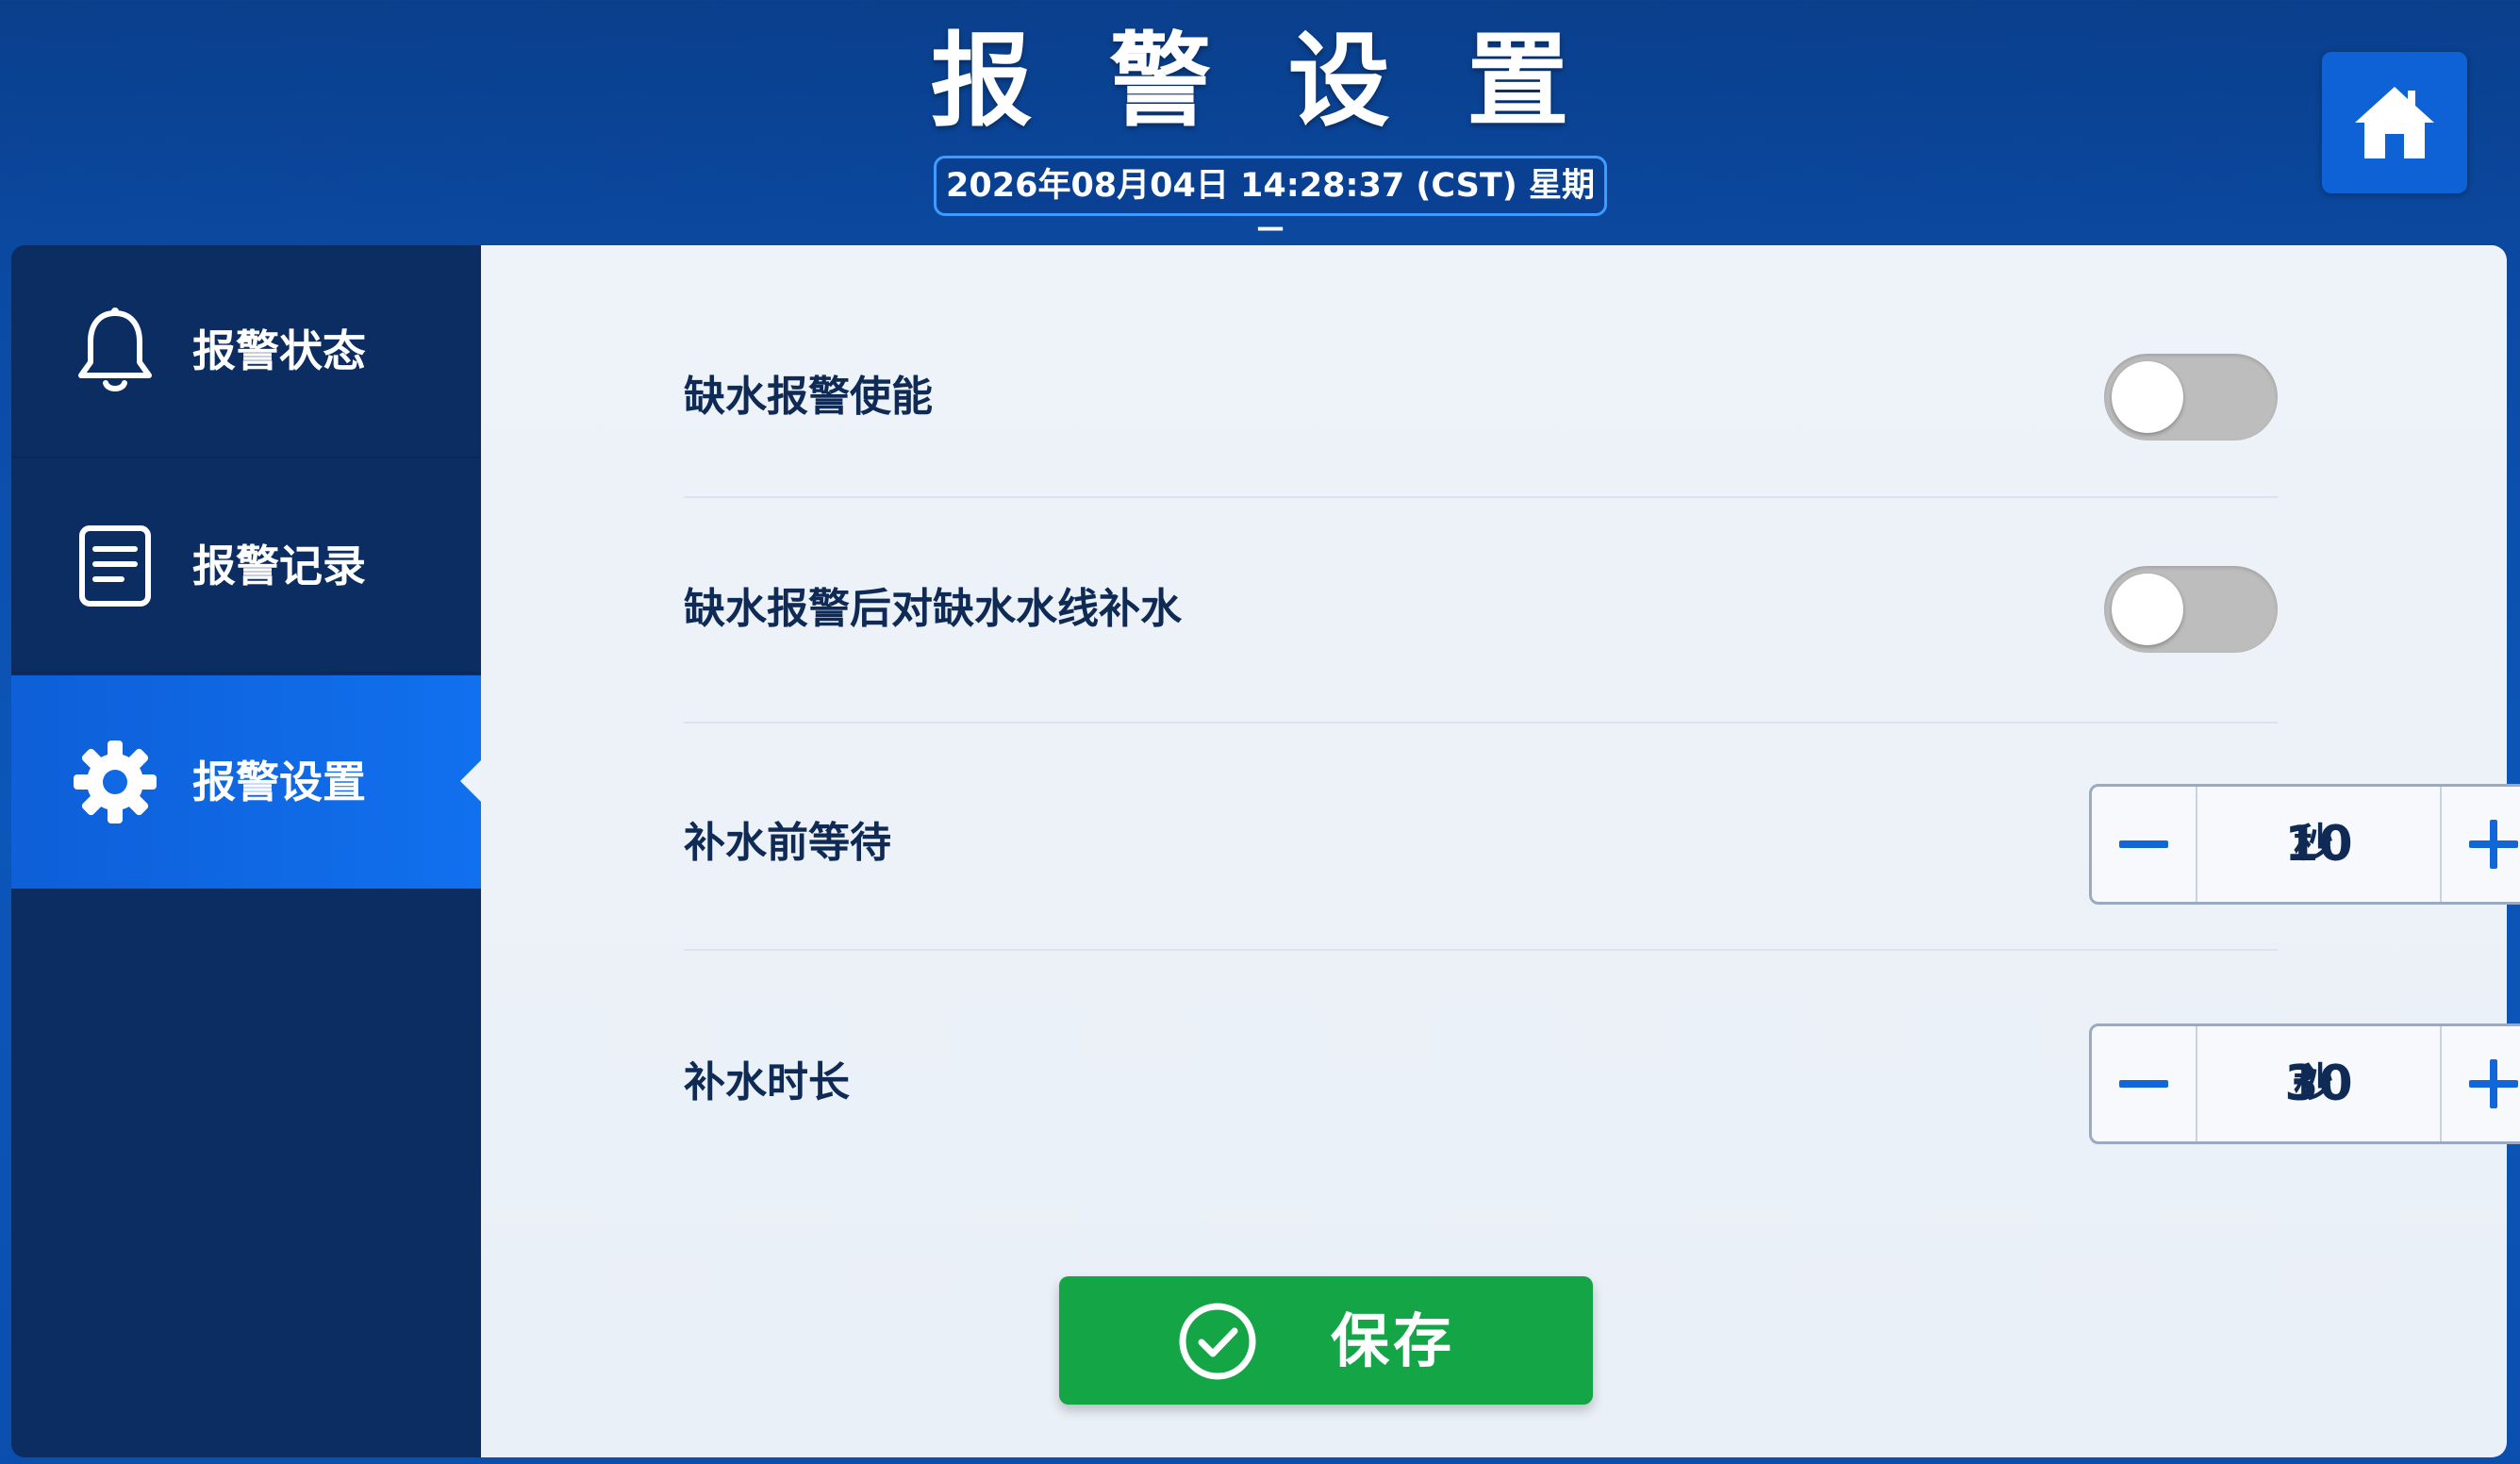 This screenshot has height=1464, width=2520. Describe the element at coordinates (1481, 614) in the screenshot. I see `setting-row-refill-after-alarm: 缺水报警后对缺水水线补水` at that location.